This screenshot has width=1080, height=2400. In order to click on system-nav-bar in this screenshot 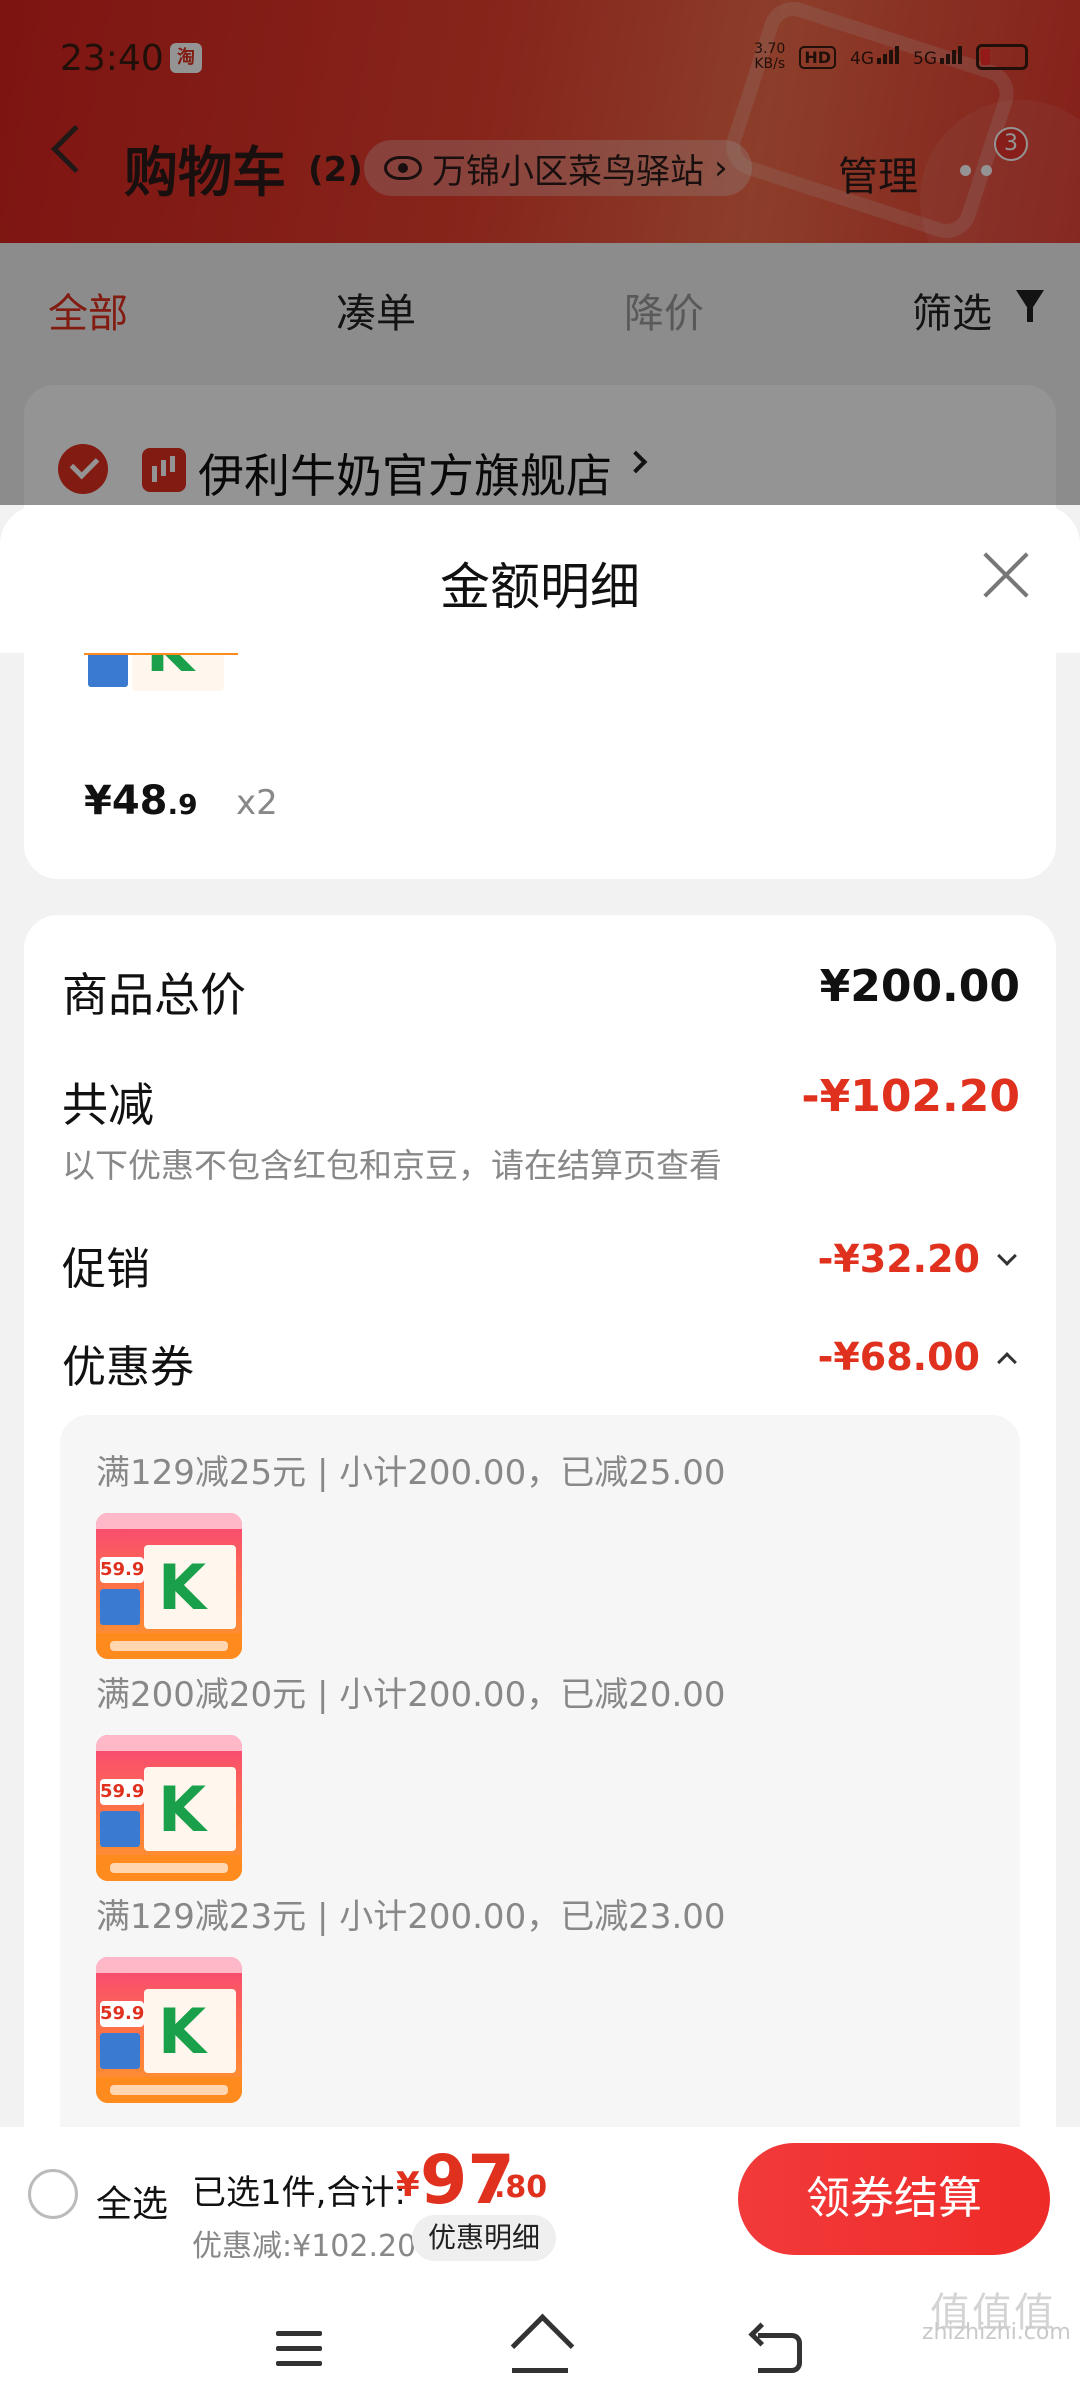, I will do `click(540, 2335)`.